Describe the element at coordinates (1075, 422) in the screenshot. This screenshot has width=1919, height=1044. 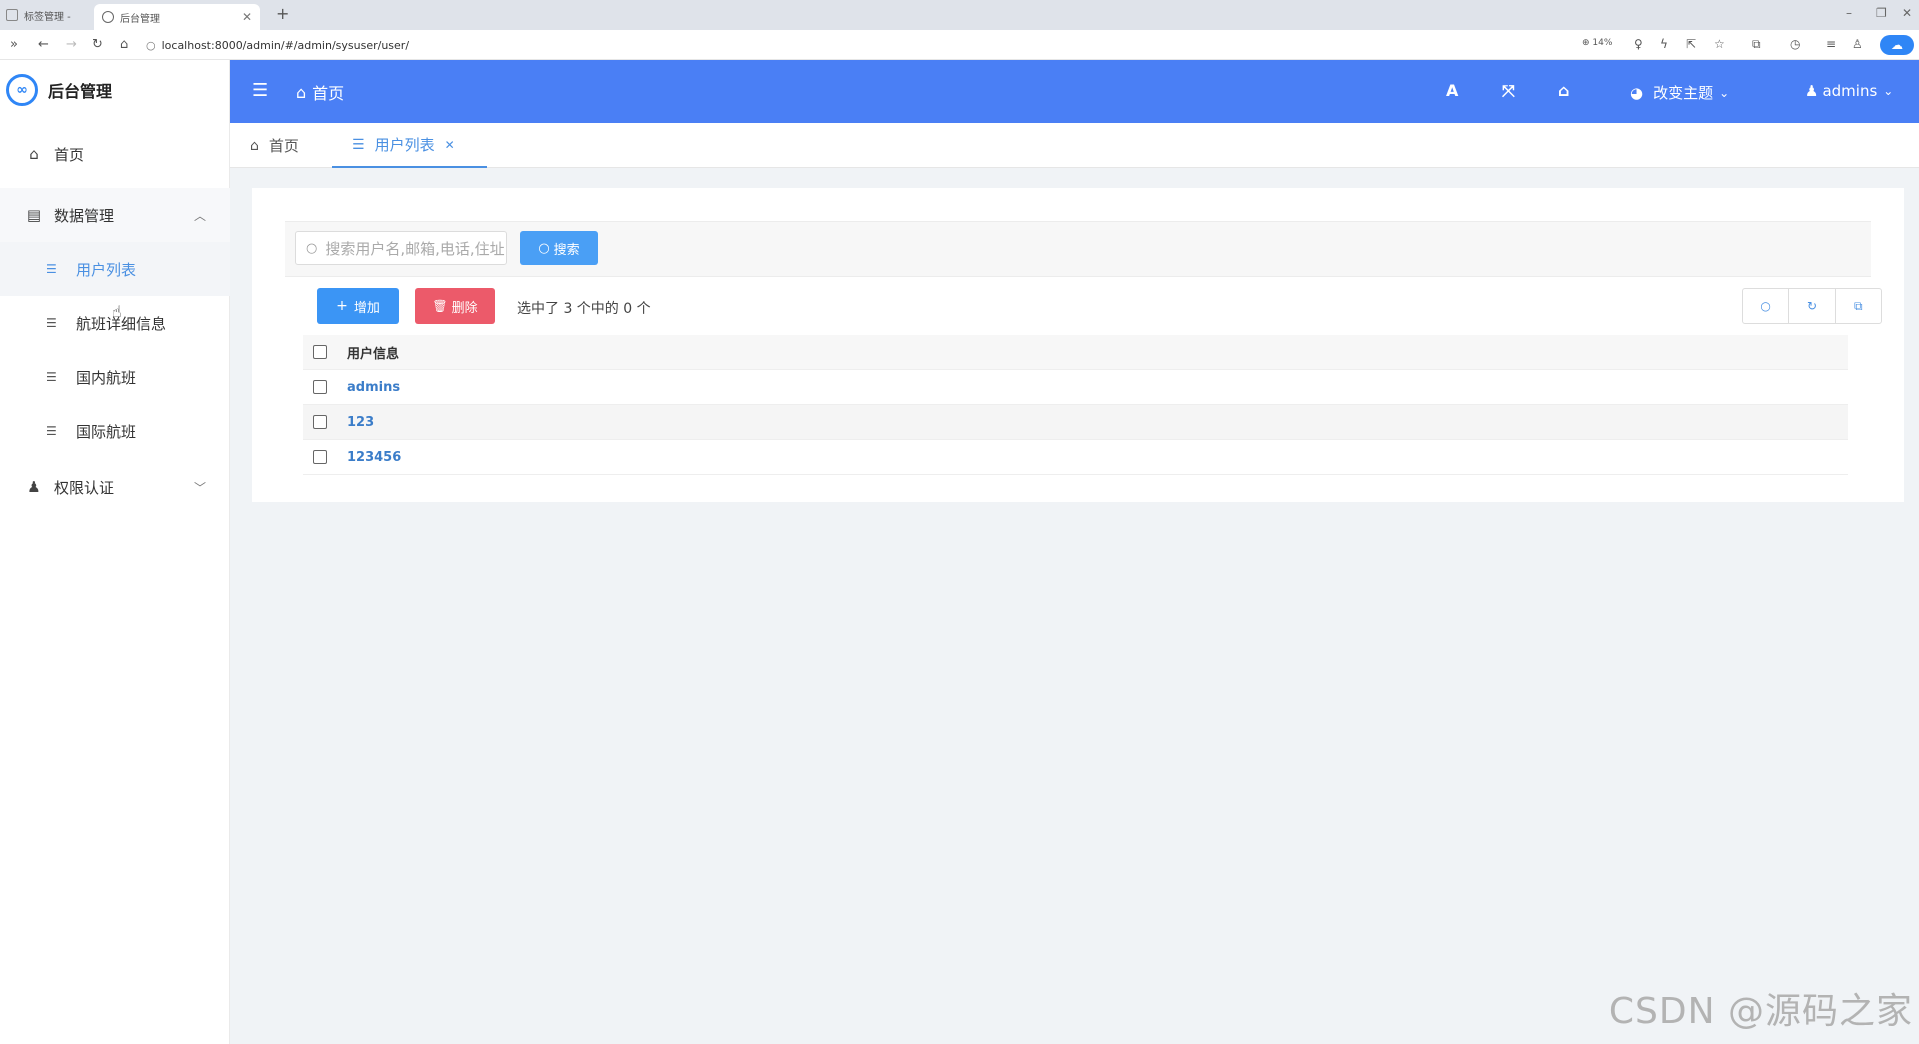
I see `table-row: 123` at that location.